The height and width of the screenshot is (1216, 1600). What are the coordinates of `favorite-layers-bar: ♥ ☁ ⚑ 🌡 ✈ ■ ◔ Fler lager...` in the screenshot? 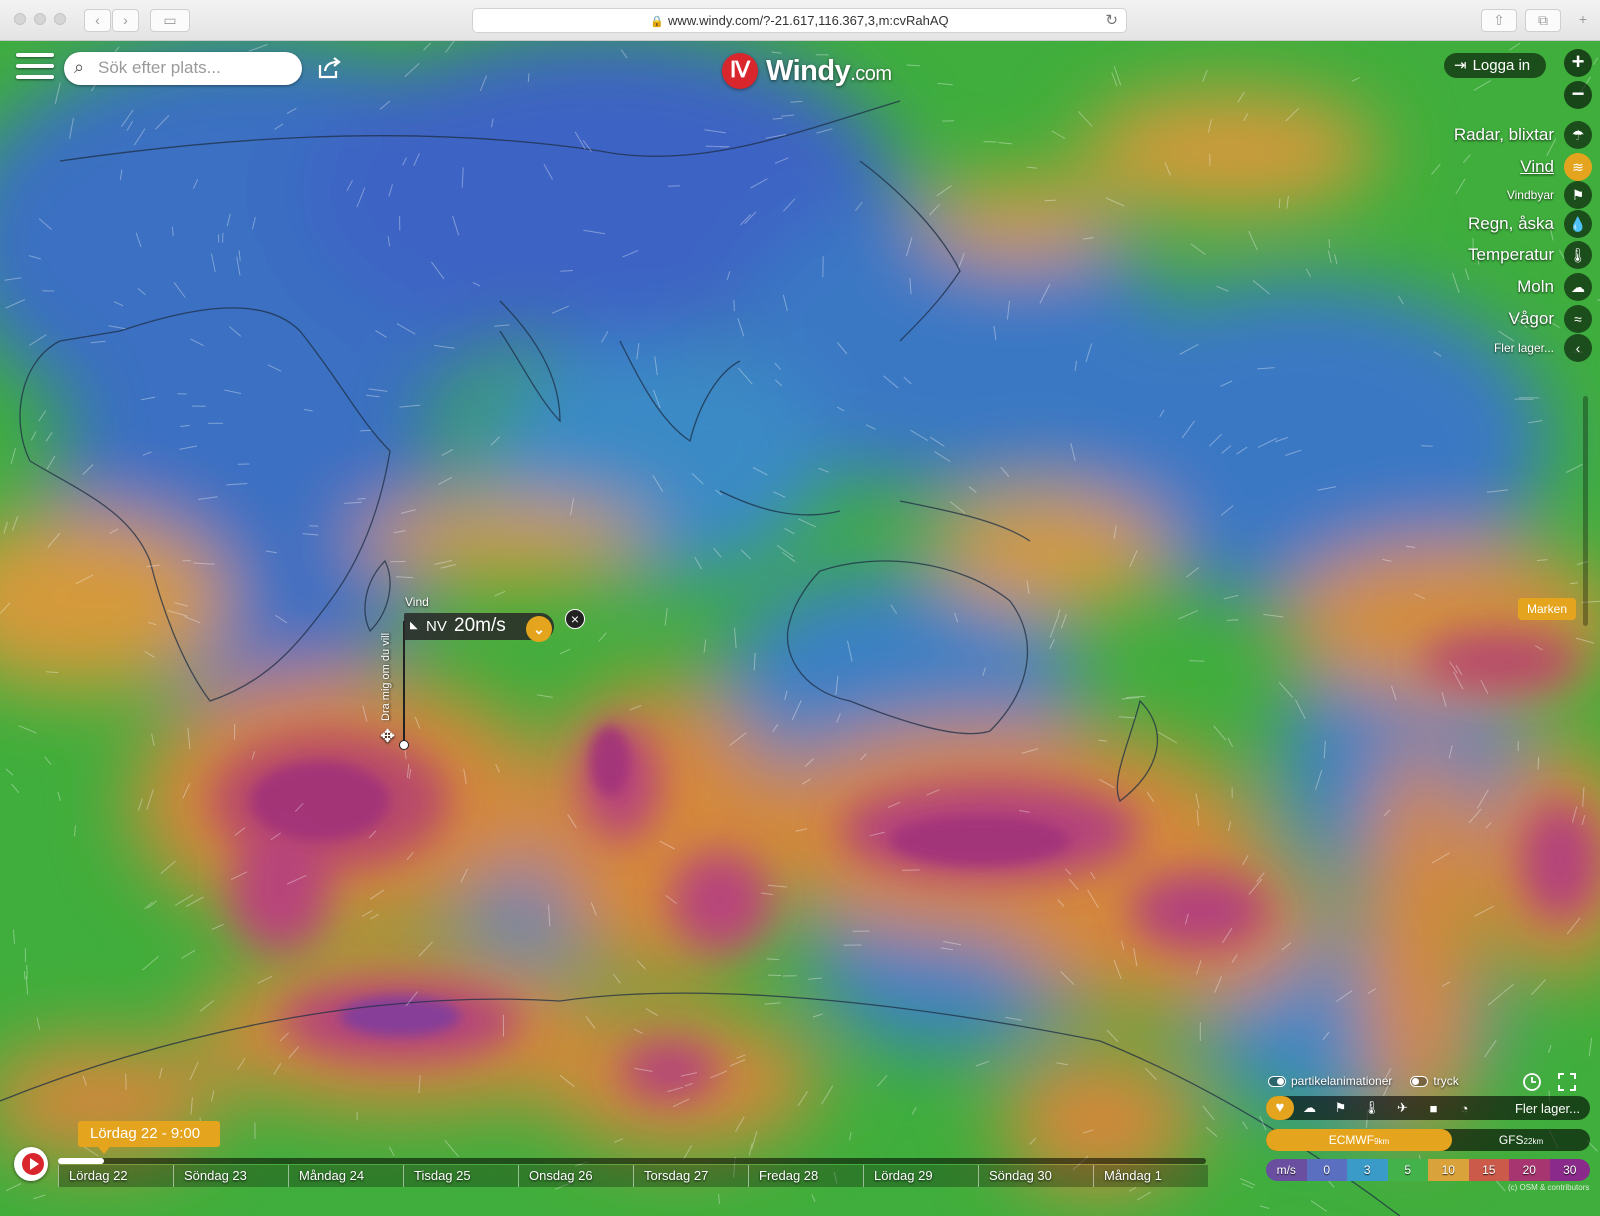 It's located at (1428, 1108).